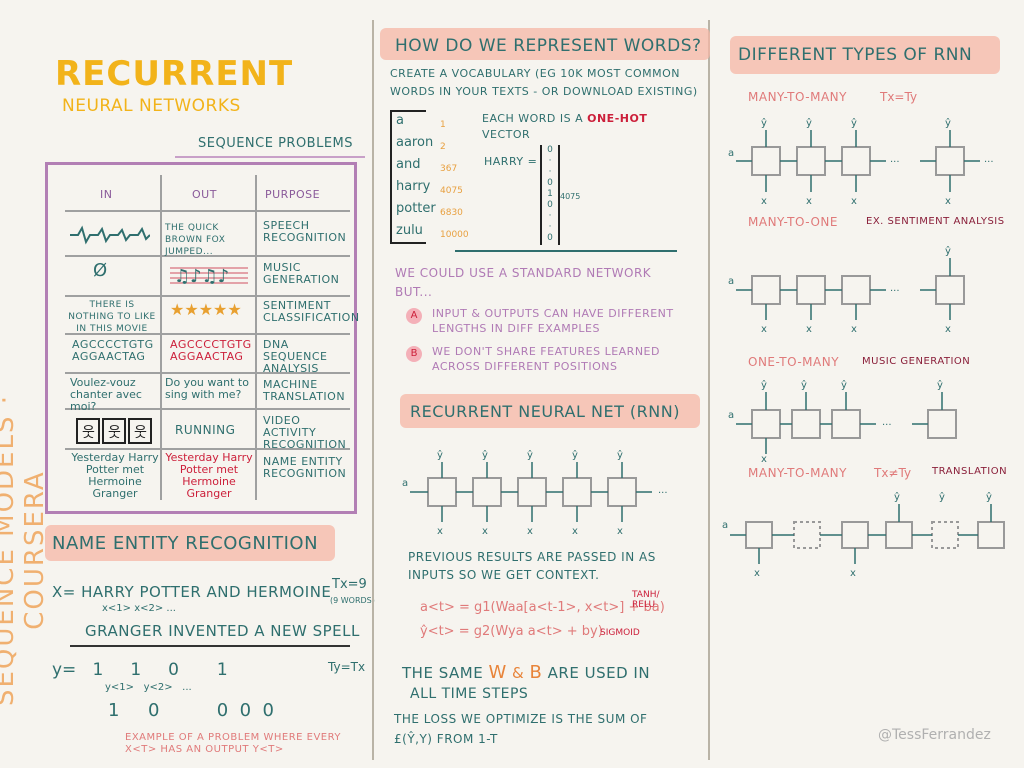  What do you see at coordinates (863, 535) in the screenshot?
I see `m2m2-diagram: ŷ ŷ ŷ x x a` at bounding box center [863, 535].